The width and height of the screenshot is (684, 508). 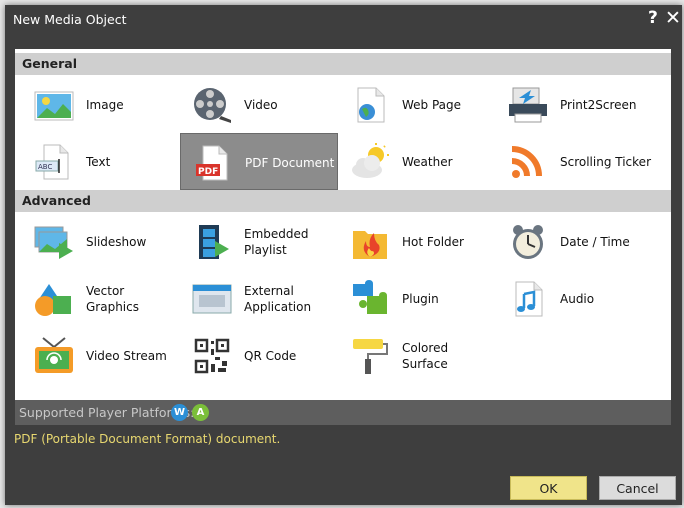 I want to click on item-slideshow: Slideshow, so click(x=101, y=241).